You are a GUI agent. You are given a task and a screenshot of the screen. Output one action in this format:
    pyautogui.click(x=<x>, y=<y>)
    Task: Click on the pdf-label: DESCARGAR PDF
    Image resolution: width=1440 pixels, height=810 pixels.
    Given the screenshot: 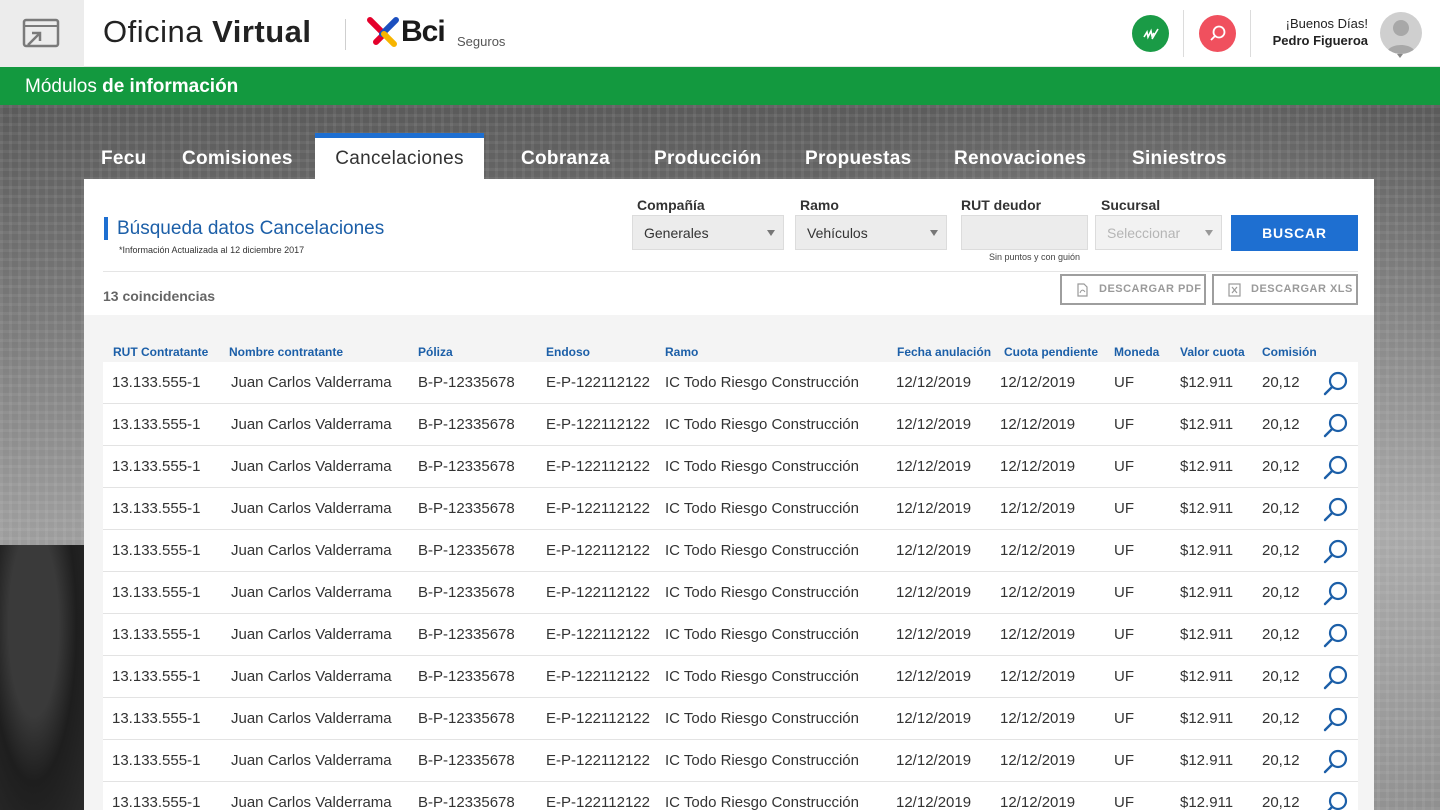 What is the action you would take?
    pyautogui.click(x=1150, y=289)
    